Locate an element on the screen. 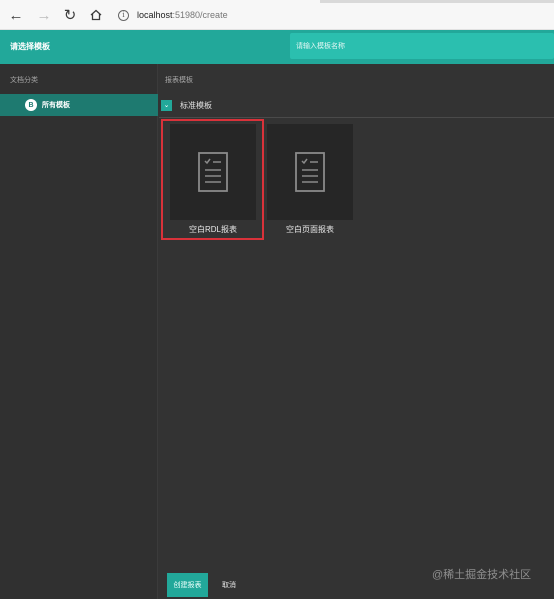 Image resolution: width=554 pixels, height=599 pixels. category-item-label: 所有模板 is located at coordinates (56, 105).